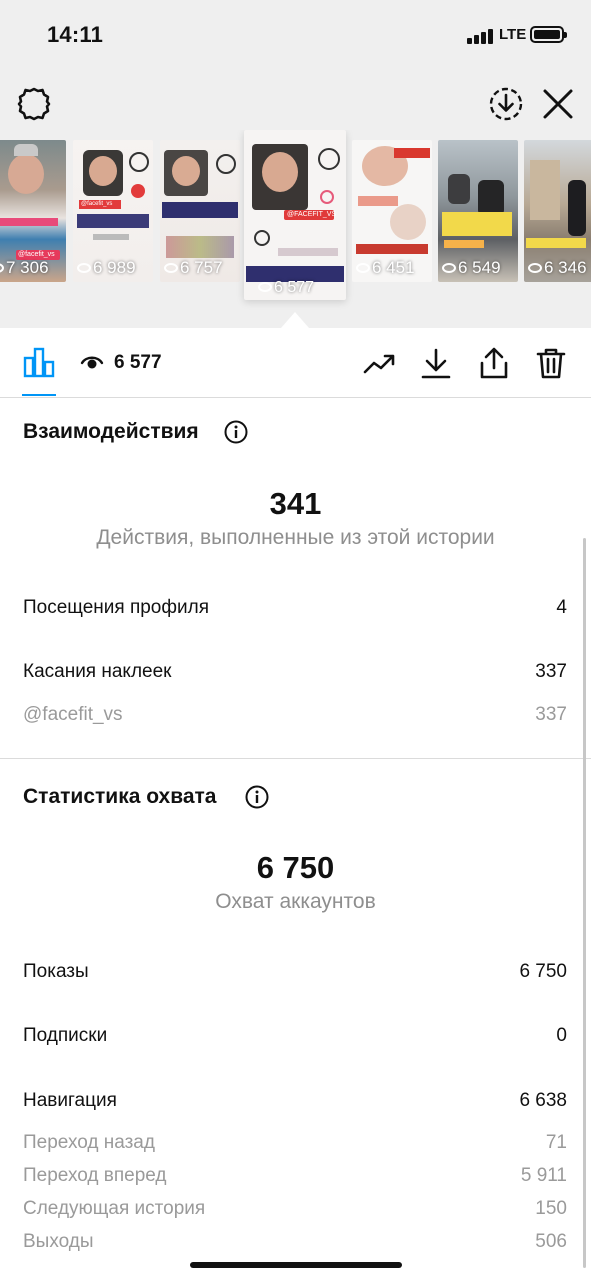  I want to click on story-thumbnail: 6 549, so click(478, 211).